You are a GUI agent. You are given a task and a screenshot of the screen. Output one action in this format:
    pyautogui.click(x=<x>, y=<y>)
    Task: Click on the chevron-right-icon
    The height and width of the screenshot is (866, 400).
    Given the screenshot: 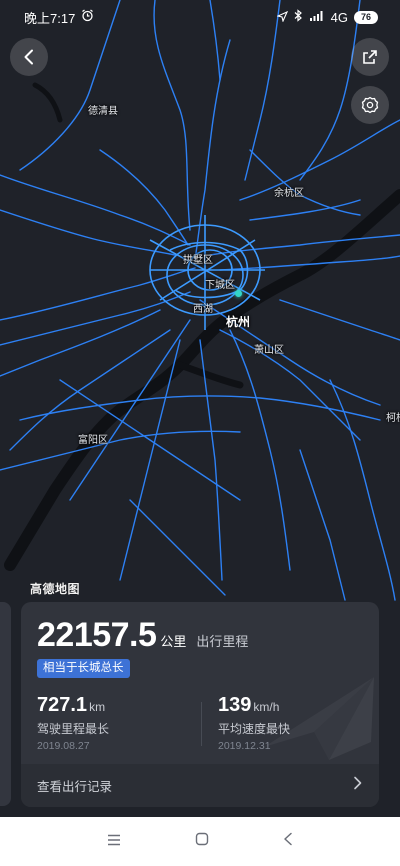 What is the action you would take?
    pyautogui.click(x=358, y=785)
    